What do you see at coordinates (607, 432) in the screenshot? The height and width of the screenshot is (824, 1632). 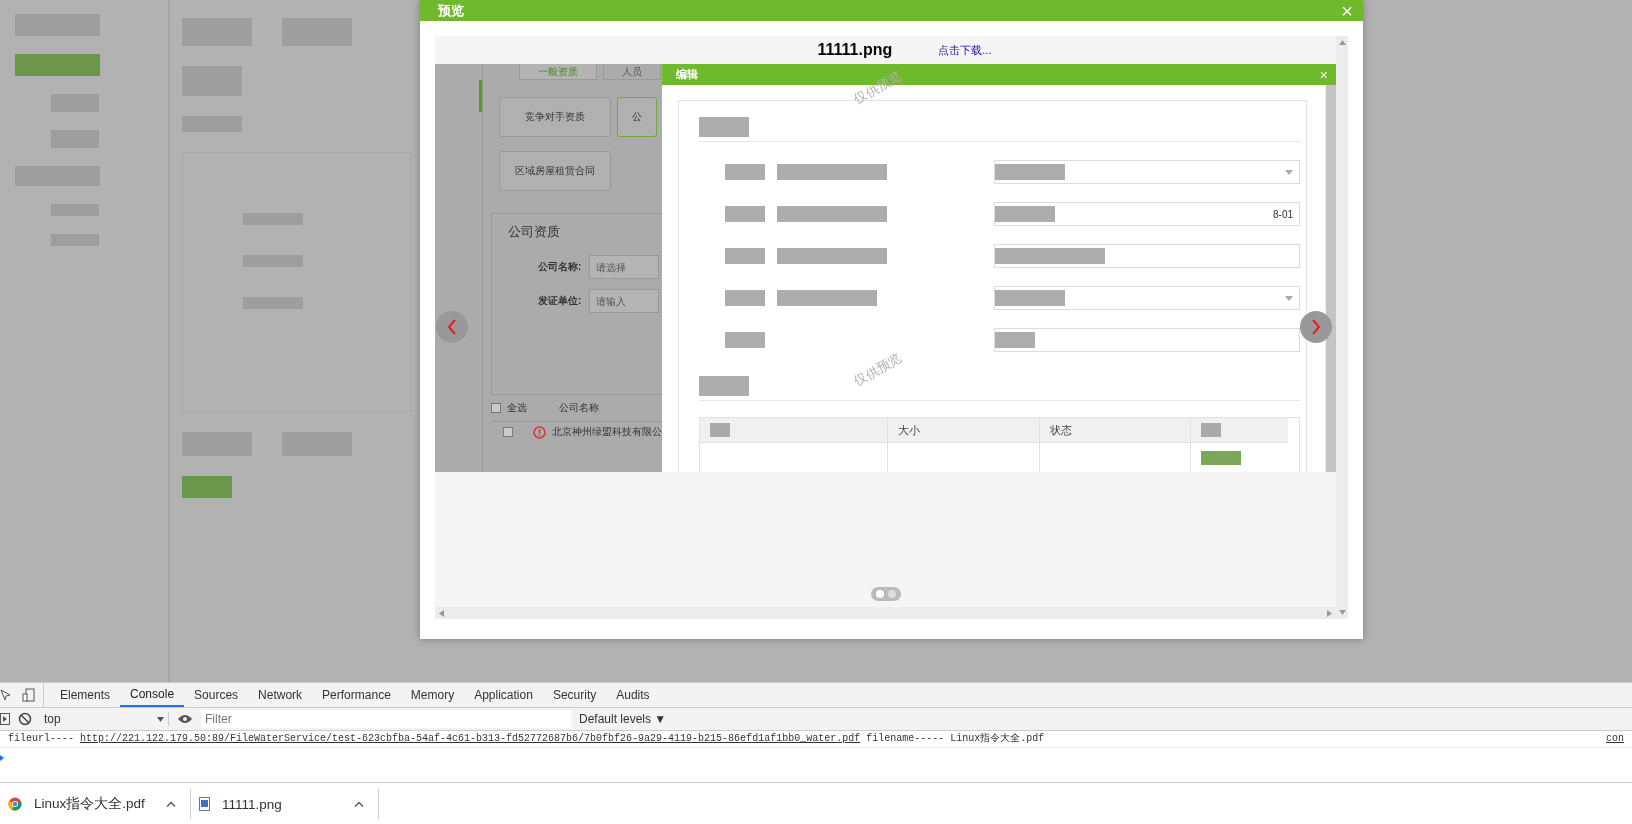 I see `table-cell: 北京神州绿盟科技有限公` at bounding box center [607, 432].